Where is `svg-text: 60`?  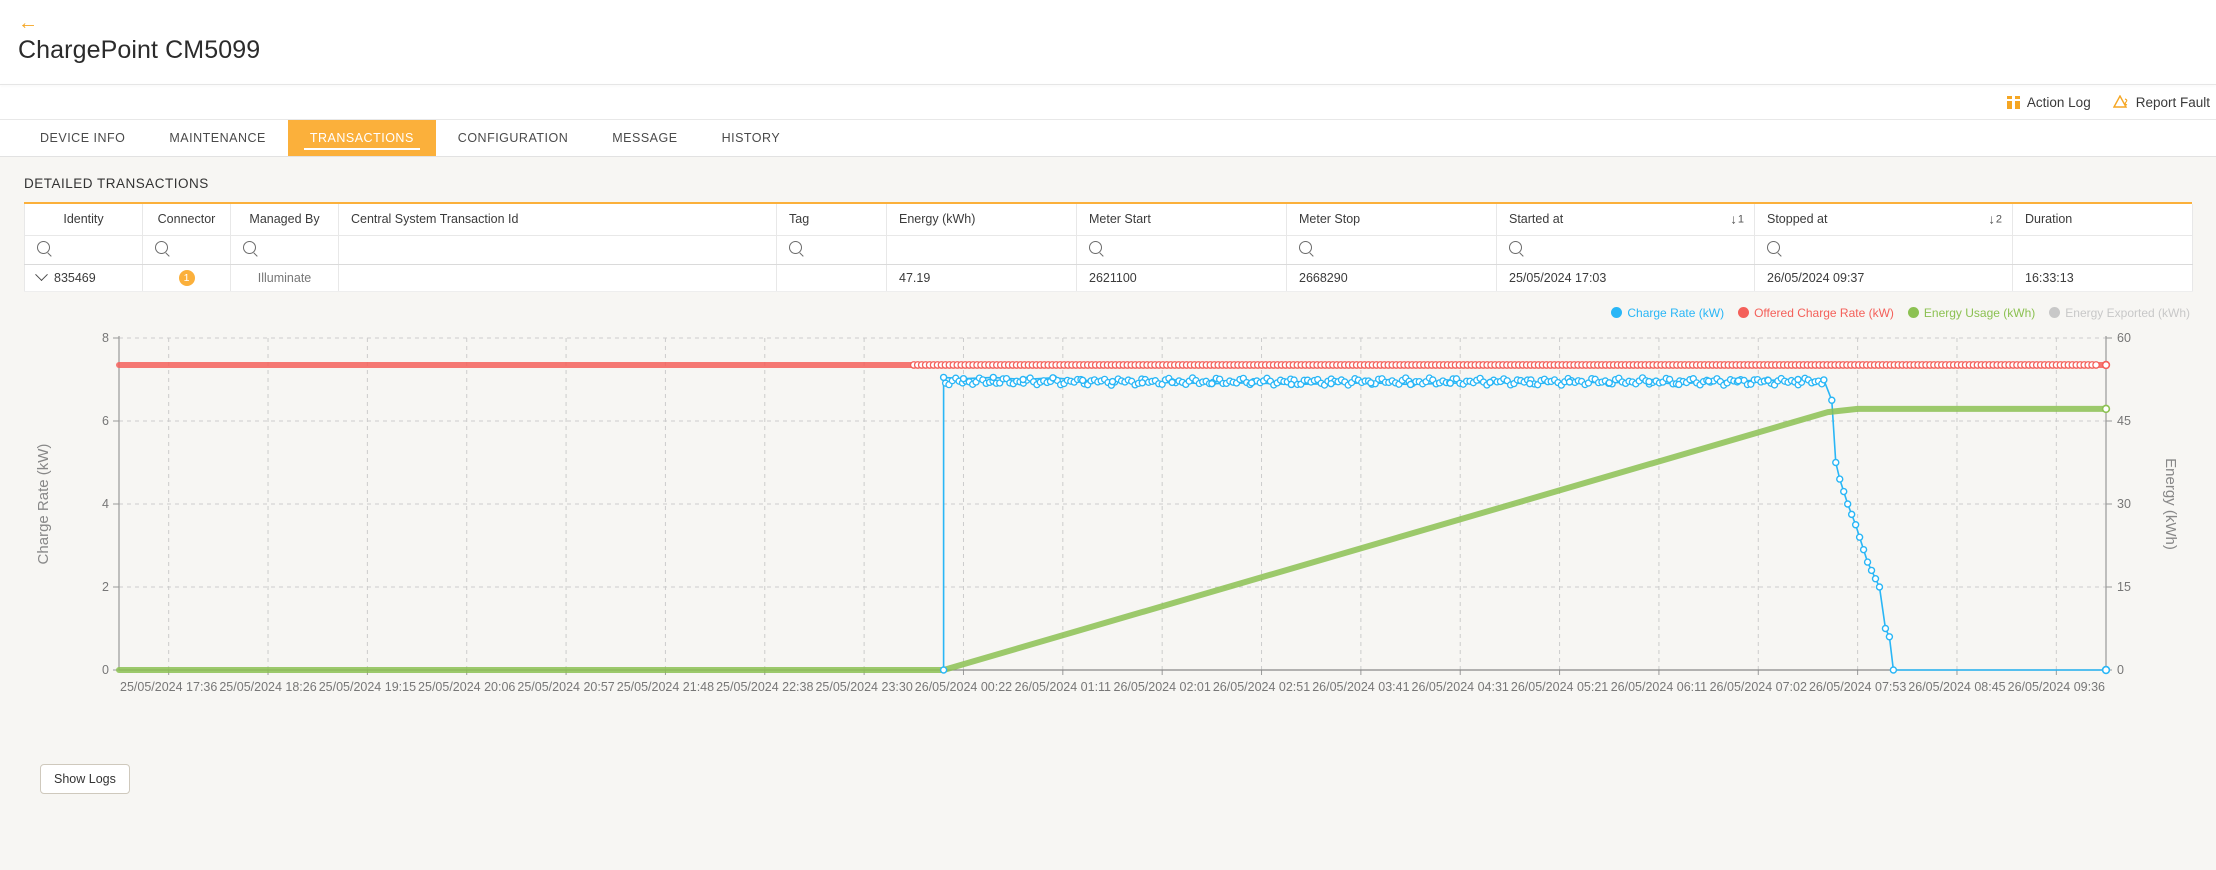
svg-text: 60 is located at coordinates (2124, 338).